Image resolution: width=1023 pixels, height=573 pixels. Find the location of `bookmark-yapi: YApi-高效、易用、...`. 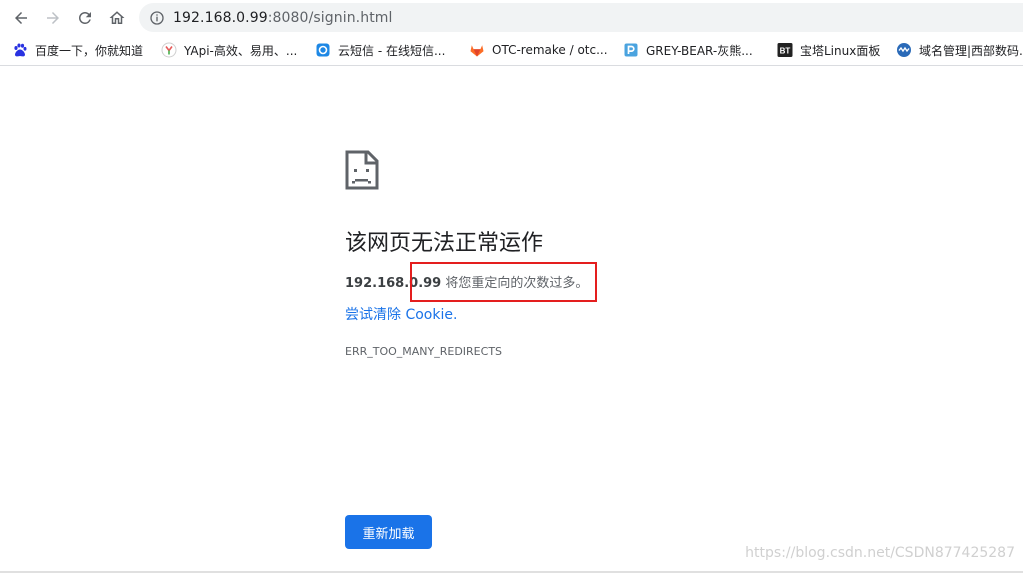

bookmark-yapi: YApi-高效、易用、... is located at coordinates (229, 50).